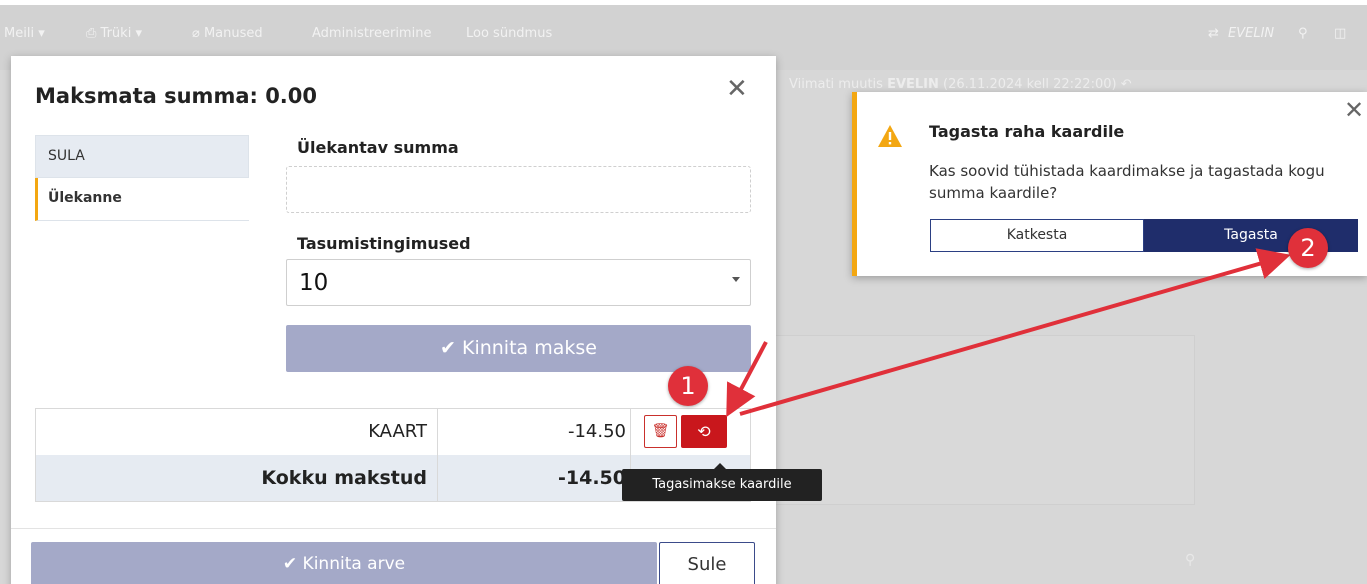 This screenshot has width=1367, height=584. What do you see at coordinates (1027, 131) in the screenshot?
I see `popup-title: Tagasta raha kaardile` at bounding box center [1027, 131].